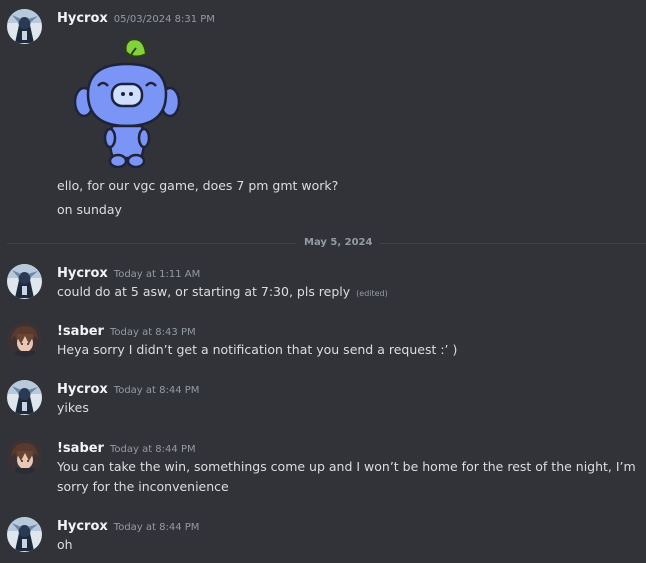 This screenshot has height=563, width=646. I want to click on message-header: !saber Today at 8:43 PM, so click(126, 330).